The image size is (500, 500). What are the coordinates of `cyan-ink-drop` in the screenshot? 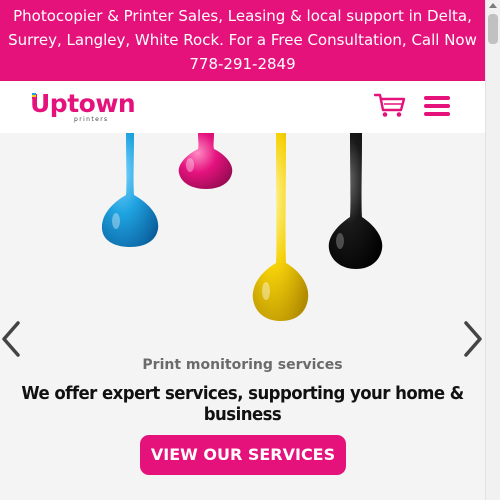 It's located at (130, 190).